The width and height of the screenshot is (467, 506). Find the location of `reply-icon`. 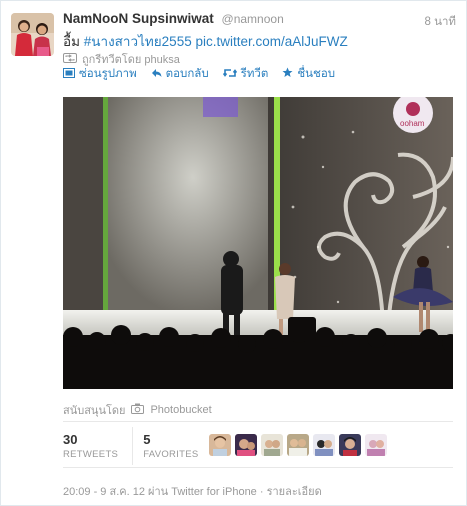

reply-icon is located at coordinates (156, 74).